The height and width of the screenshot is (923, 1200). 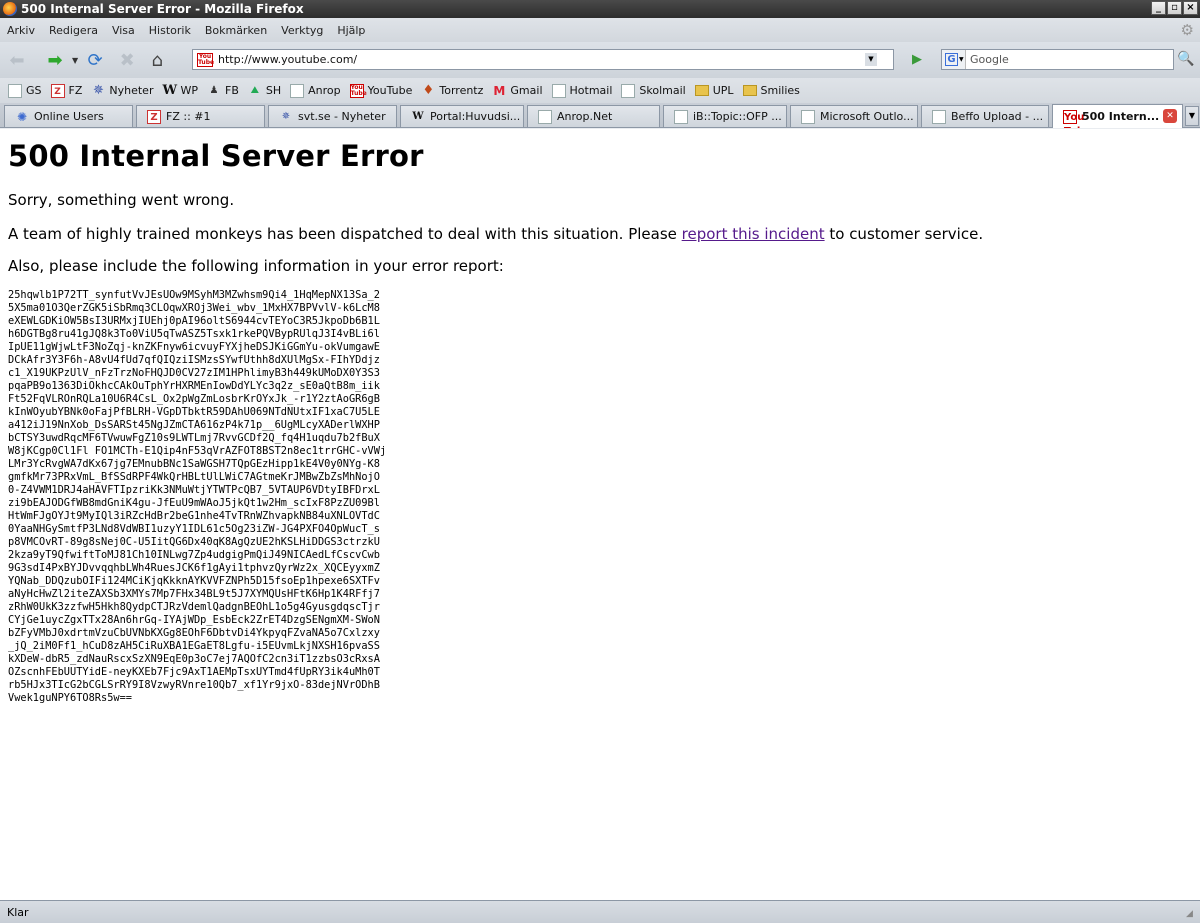 What do you see at coordinates (1192, 915) in the screenshot?
I see `resize-grip-icon: ◢` at bounding box center [1192, 915].